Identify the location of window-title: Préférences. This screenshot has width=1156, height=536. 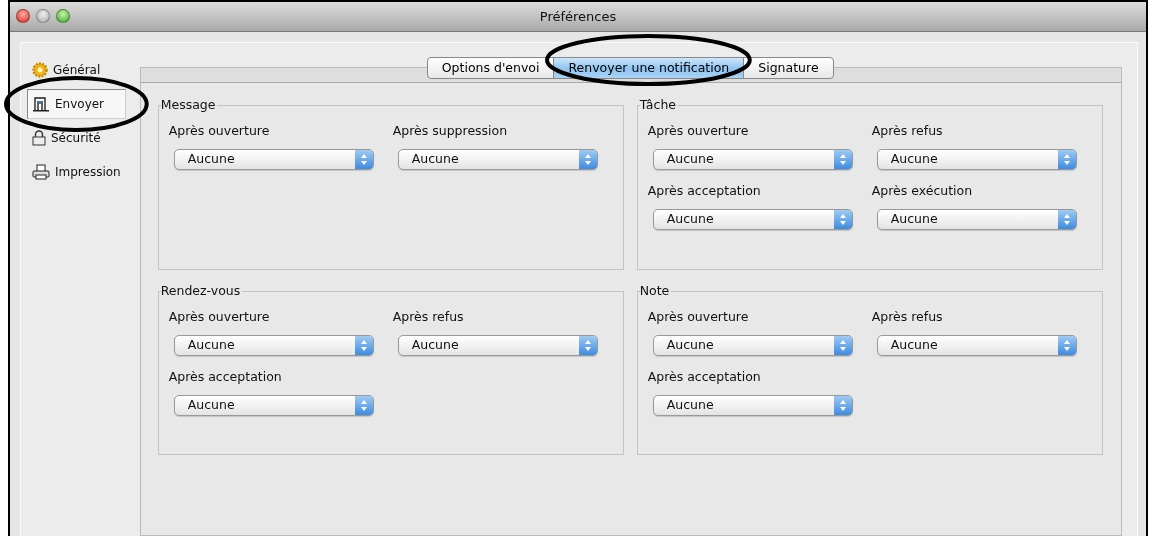
(578, 16).